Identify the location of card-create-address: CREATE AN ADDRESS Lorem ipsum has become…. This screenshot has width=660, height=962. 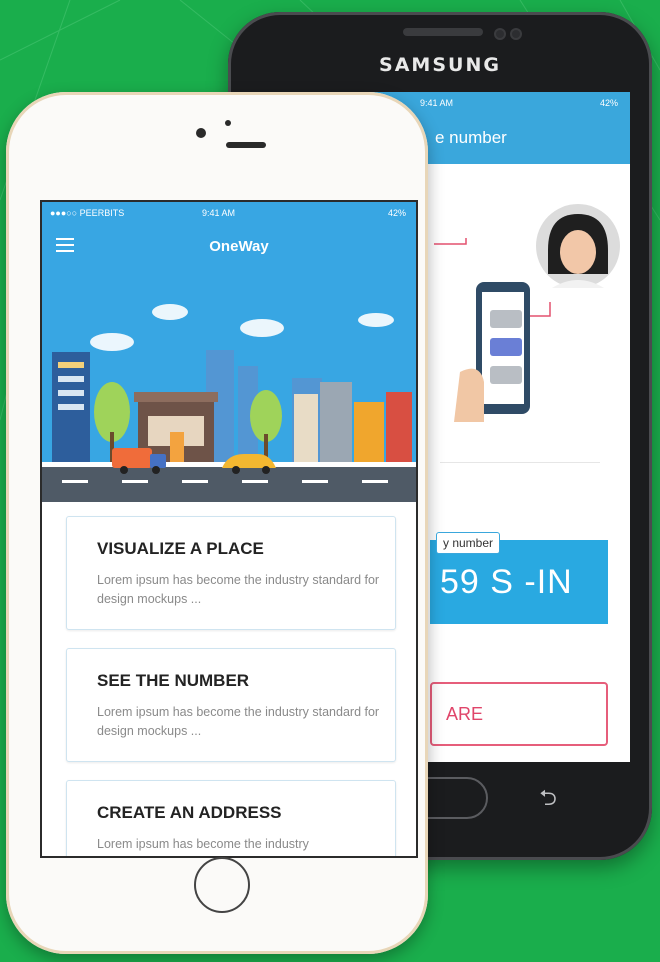
(231, 818).